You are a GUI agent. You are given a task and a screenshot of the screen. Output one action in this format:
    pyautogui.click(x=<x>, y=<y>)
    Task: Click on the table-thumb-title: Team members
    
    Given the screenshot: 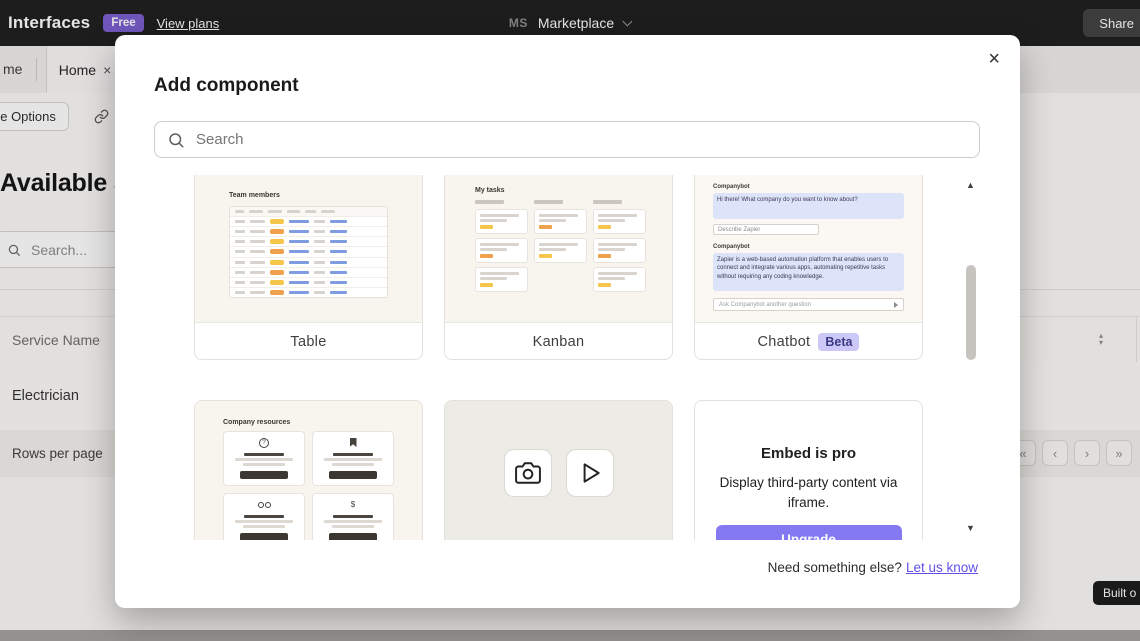 What is the action you would take?
    pyautogui.click(x=254, y=195)
    